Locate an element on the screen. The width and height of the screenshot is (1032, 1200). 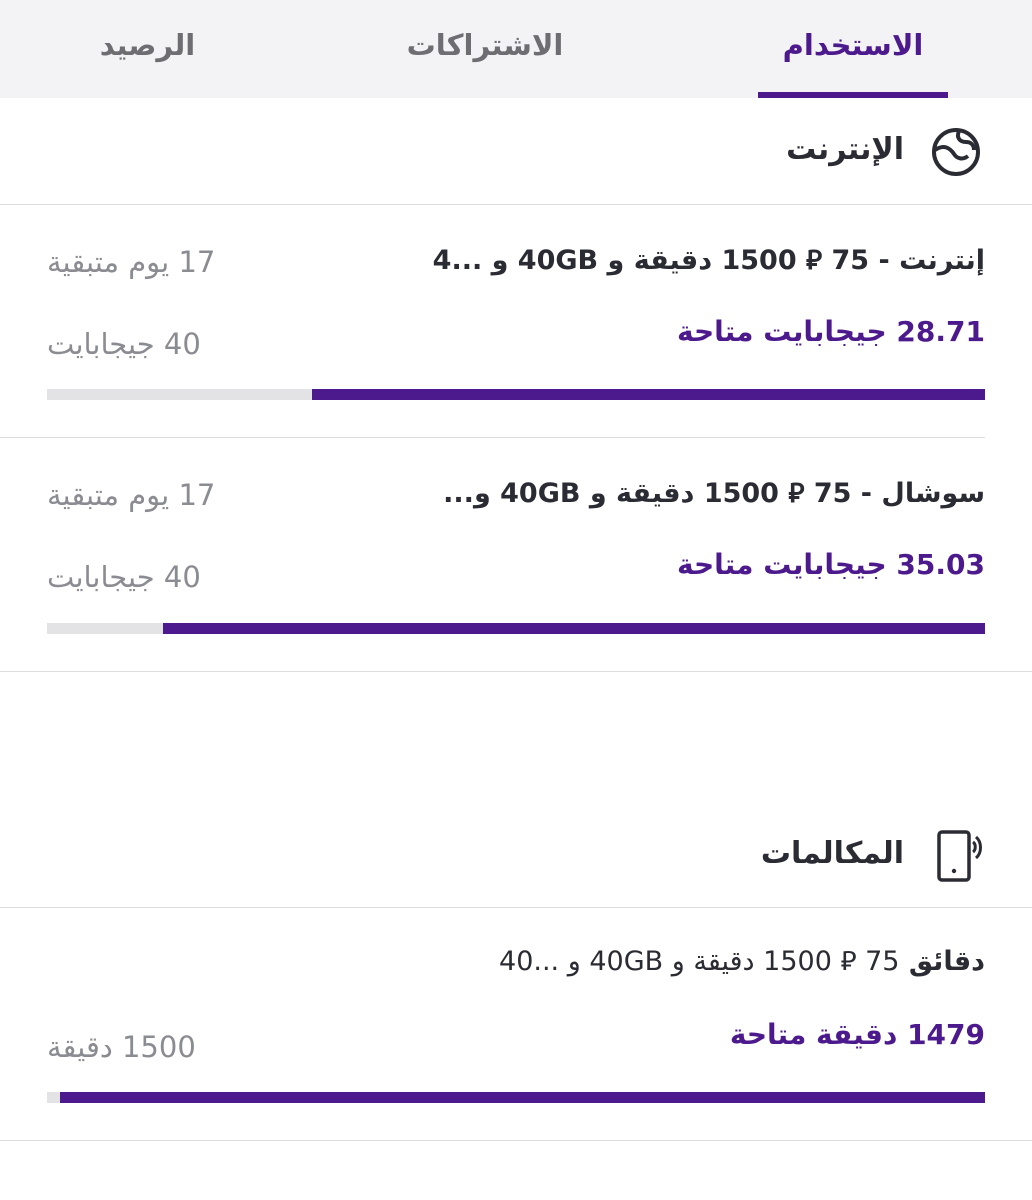
minutes-available: 1479 دقيقة متاحة is located at coordinates (857, 1034).